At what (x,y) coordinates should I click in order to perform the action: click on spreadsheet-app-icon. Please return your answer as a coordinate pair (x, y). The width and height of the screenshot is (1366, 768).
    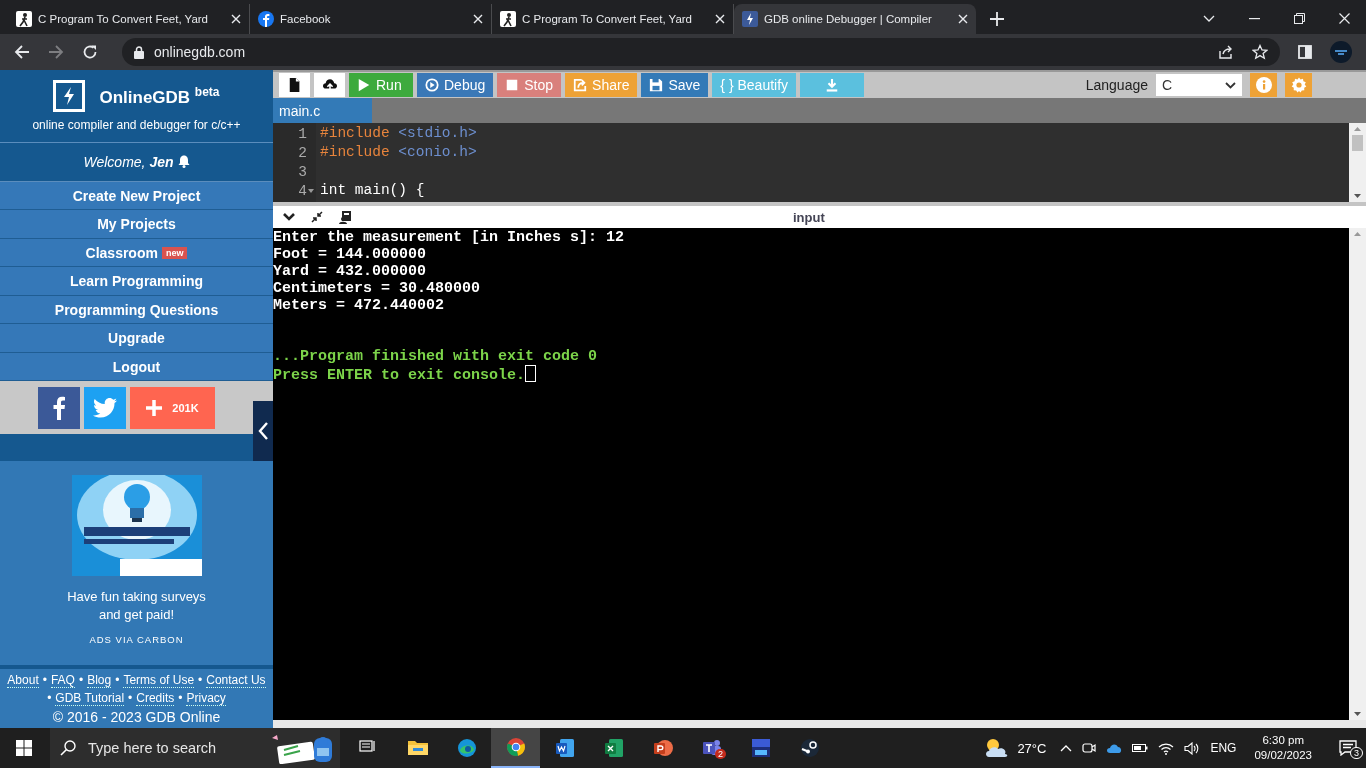
    Looking at the image, I should click on (613, 748).